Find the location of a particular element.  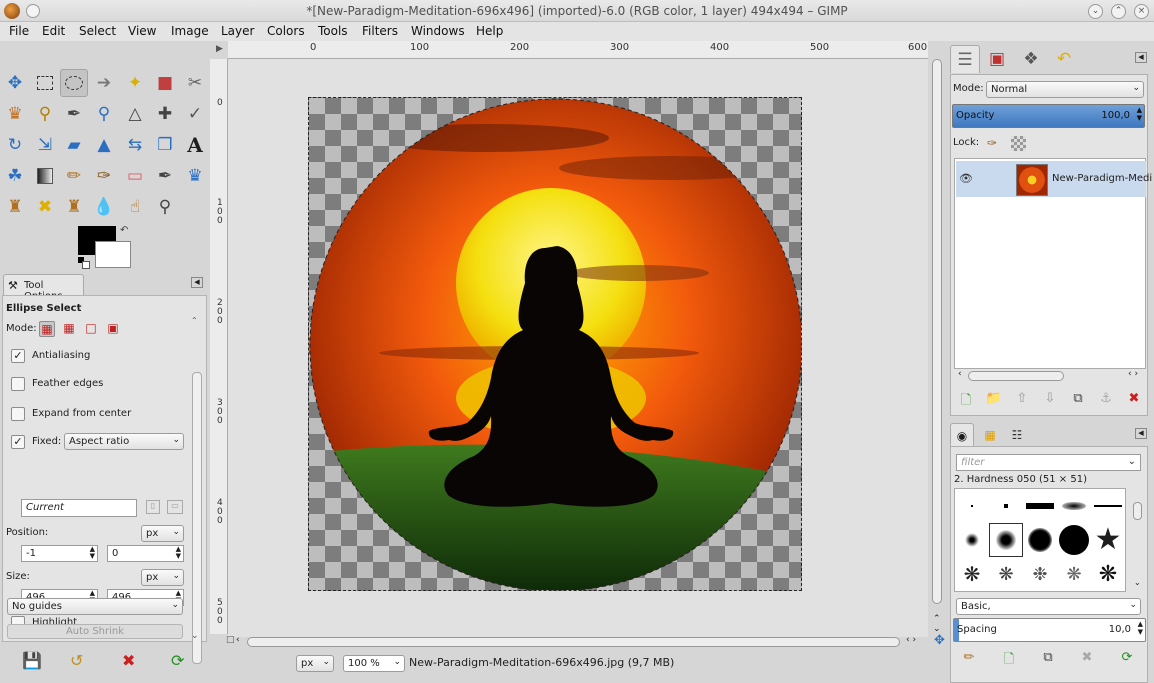

expand-from-center-checkbox is located at coordinates (18, 414).